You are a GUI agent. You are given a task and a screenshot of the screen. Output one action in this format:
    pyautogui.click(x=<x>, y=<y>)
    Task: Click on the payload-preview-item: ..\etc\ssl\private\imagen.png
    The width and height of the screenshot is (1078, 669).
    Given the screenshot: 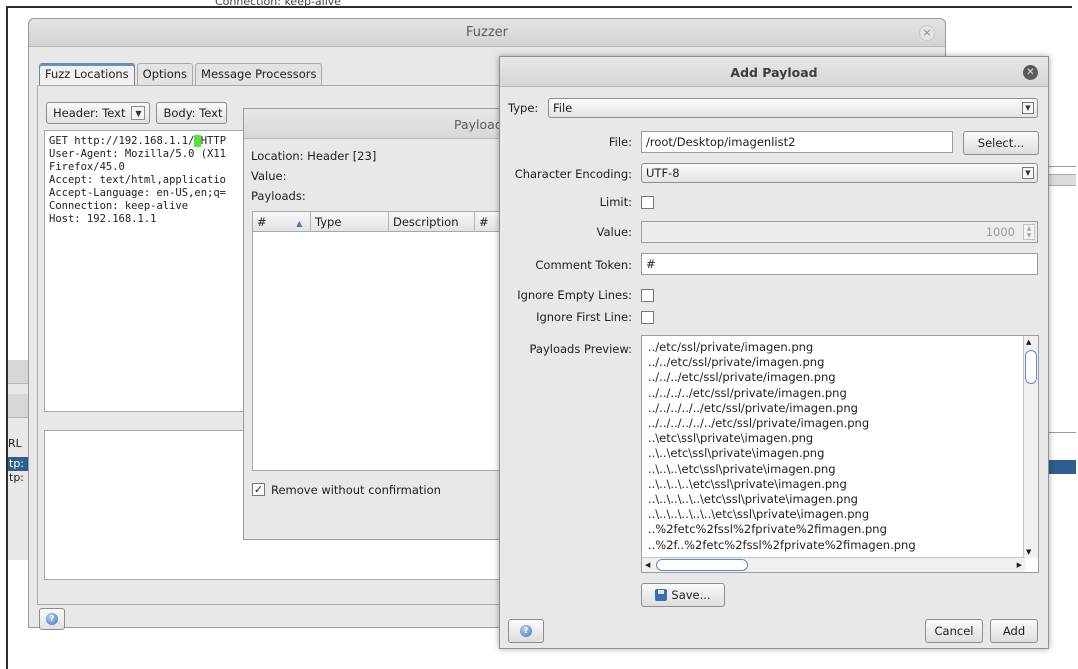 What is the action you would take?
    pyautogui.click(x=731, y=438)
    